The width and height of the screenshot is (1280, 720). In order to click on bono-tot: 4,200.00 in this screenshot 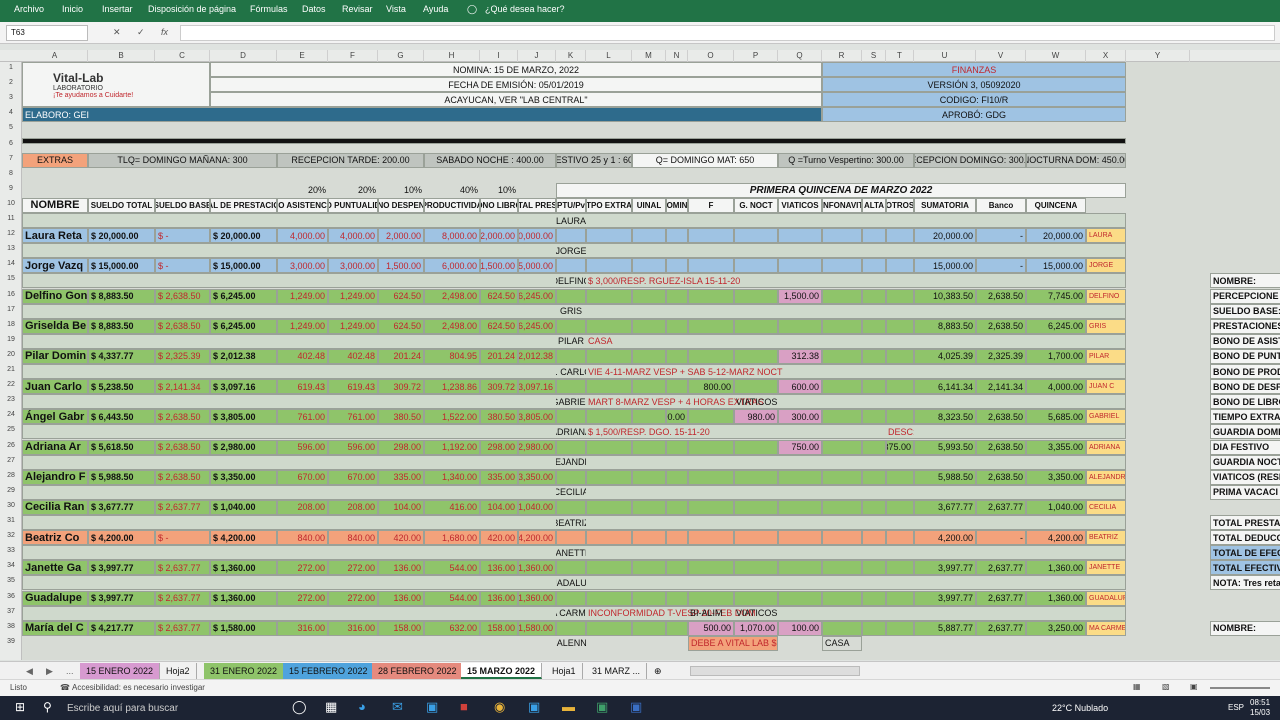, I will do `click(537, 538)`.